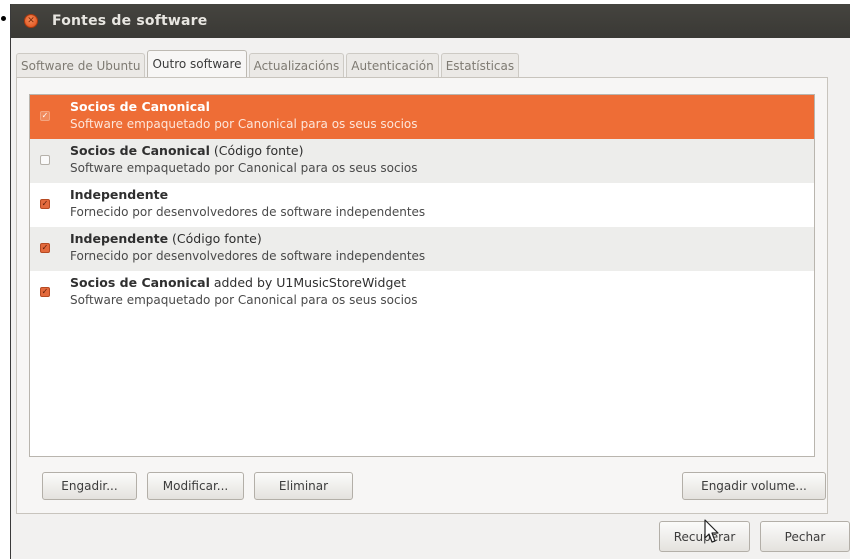 This screenshot has width=850, height=559. What do you see at coordinates (130, 21) in the screenshot?
I see `window-title: Fontes de software` at bounding box center [130, 21].